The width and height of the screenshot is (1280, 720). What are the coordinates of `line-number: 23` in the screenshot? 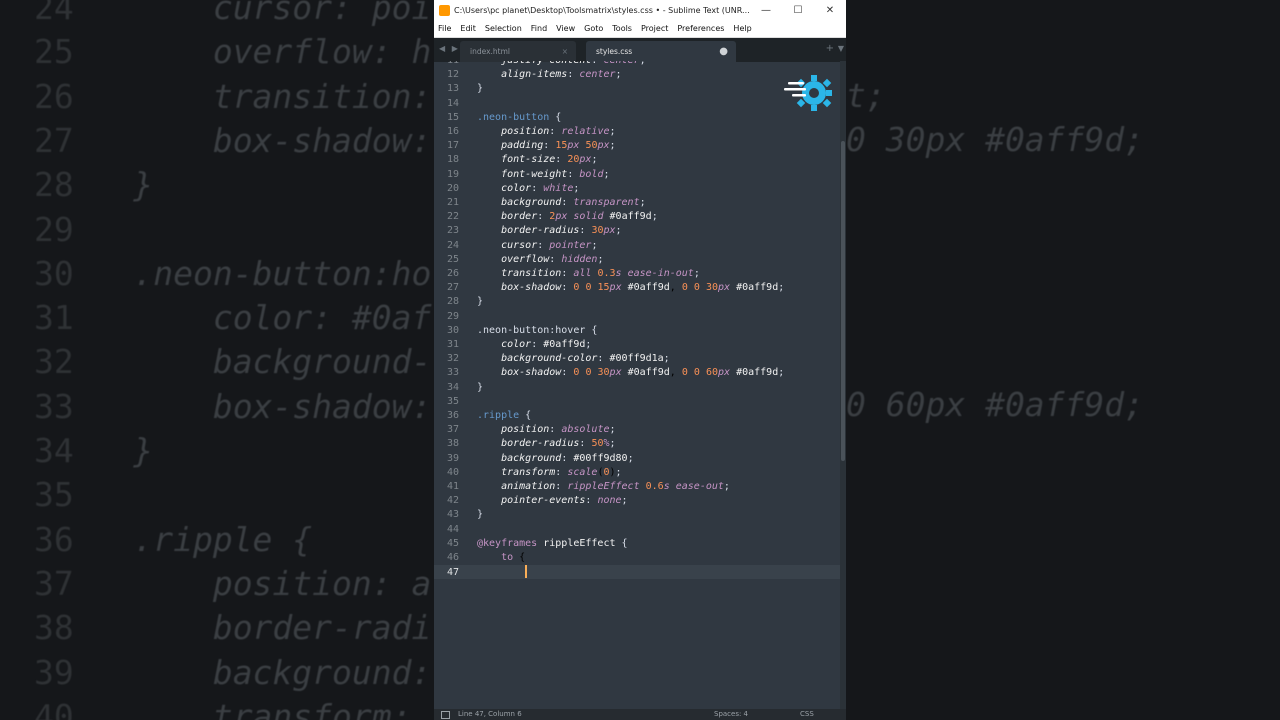 It's located at (452, 231).